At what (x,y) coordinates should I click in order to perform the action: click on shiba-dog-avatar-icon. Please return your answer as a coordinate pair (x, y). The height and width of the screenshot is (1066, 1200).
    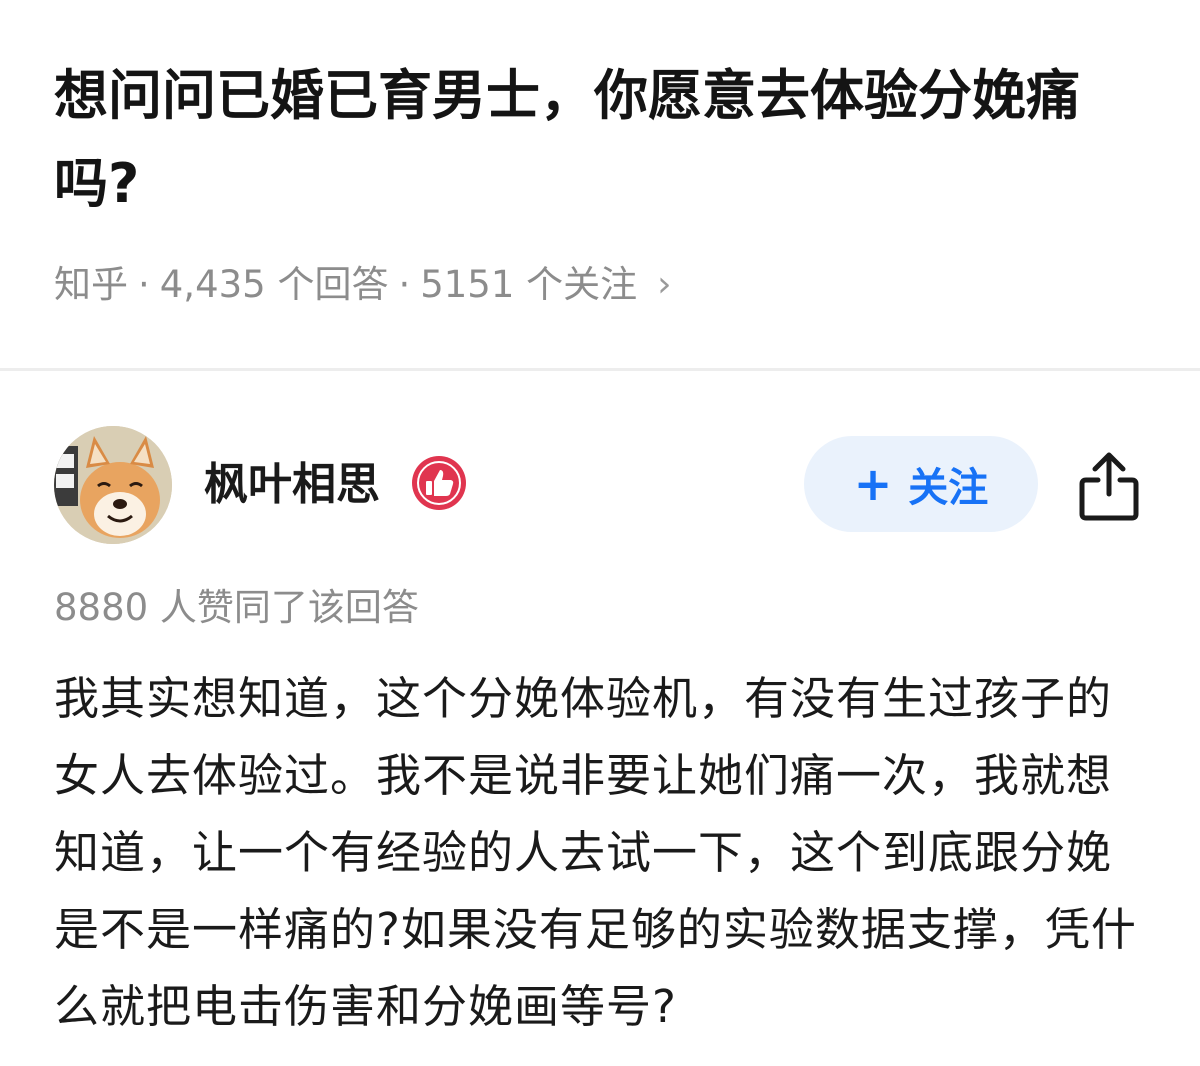
    Looking at the image, I should click on (113, 485).